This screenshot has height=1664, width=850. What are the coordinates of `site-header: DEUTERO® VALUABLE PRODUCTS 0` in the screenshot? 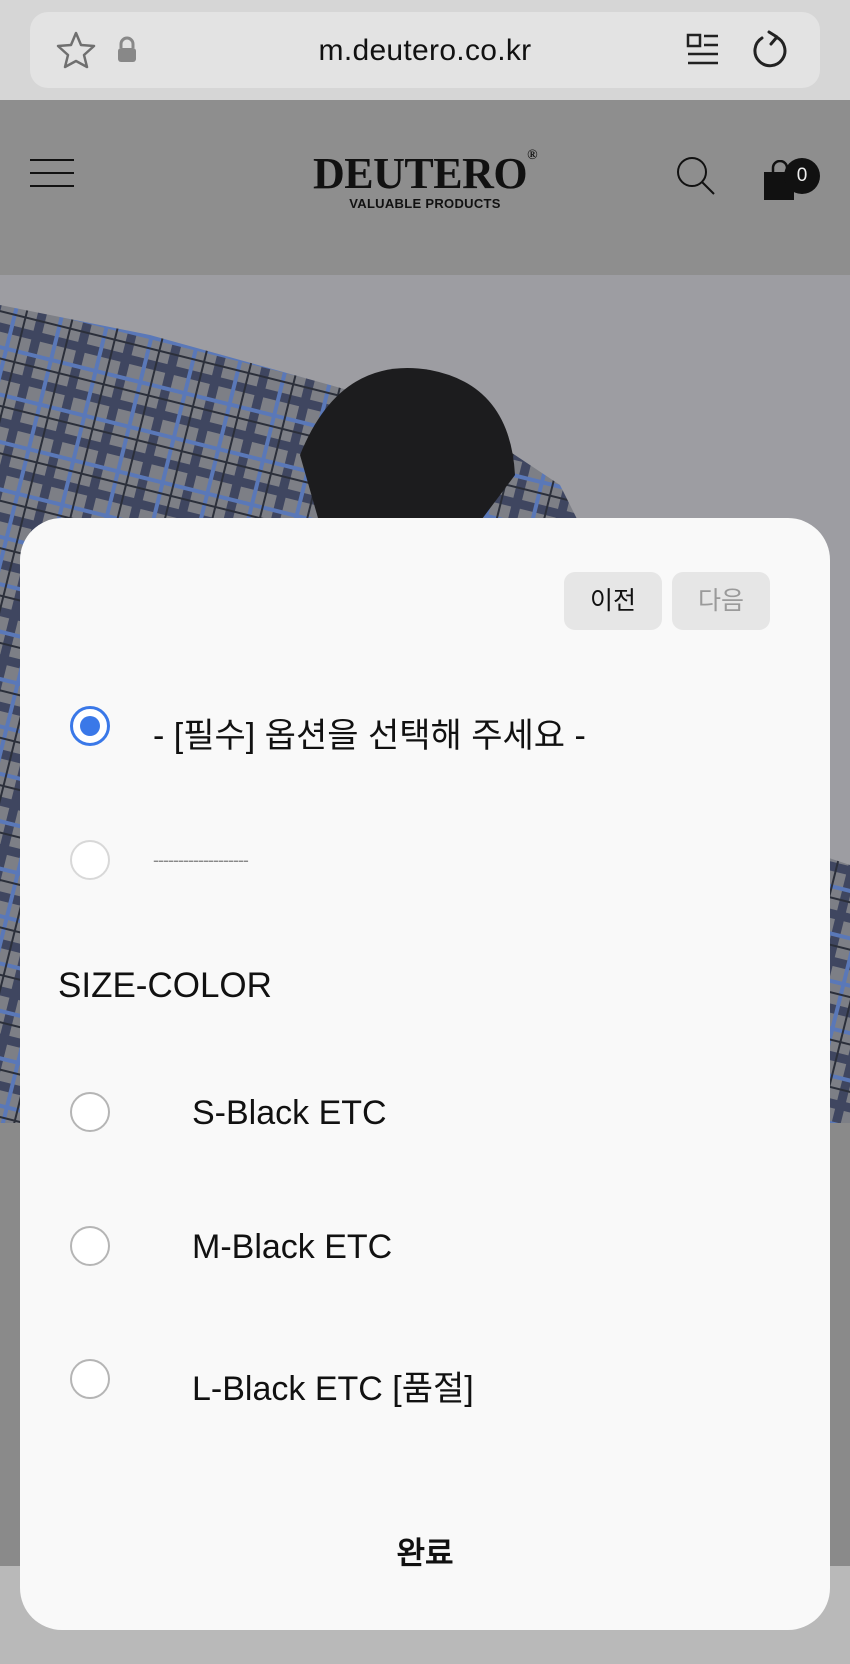 It's located at (425, 187).